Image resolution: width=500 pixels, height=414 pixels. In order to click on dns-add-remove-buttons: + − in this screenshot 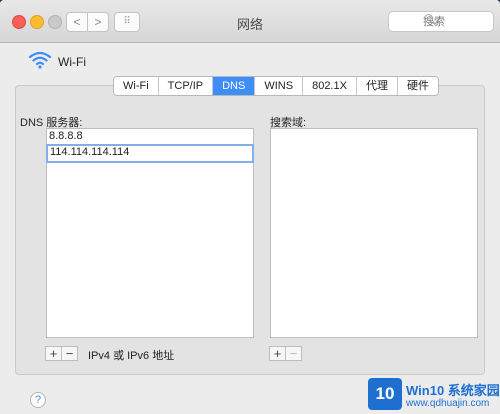, I will do `click(61, 353)`.